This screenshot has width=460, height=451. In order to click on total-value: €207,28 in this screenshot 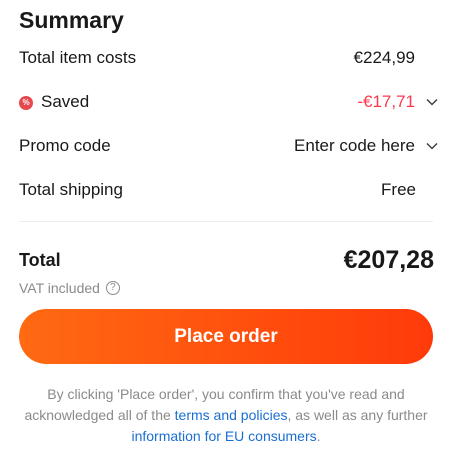, I will do `click(388, 260)`.